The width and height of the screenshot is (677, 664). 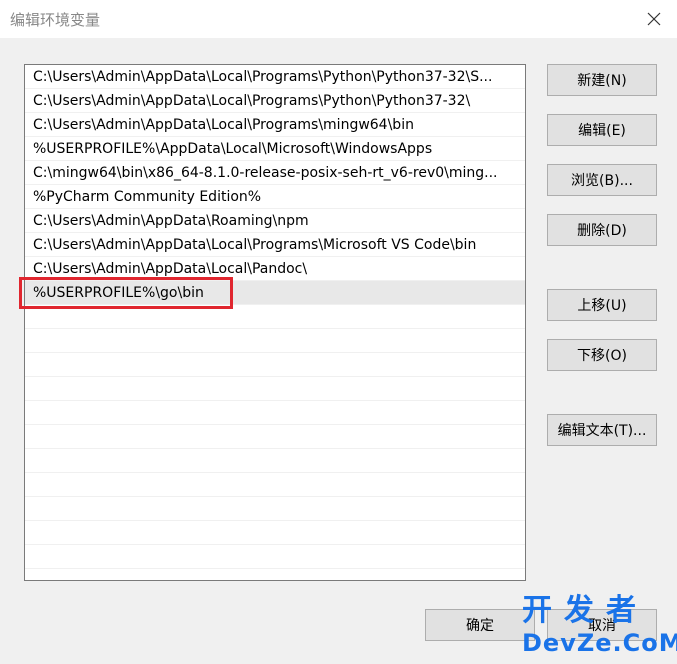 What do you see at coordinates (338, 19) in the screenshot?
I see `title-bar: 编辑环境变量` at bounding box center [338, 19].